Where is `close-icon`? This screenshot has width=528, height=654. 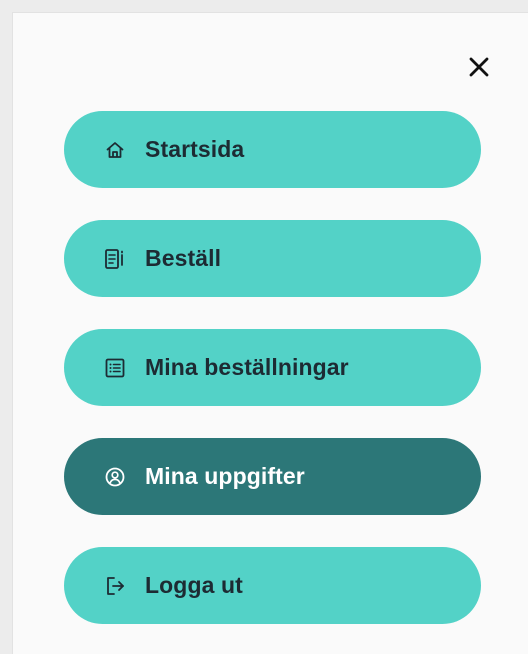
close-icon is located at coordinates (479, 67).